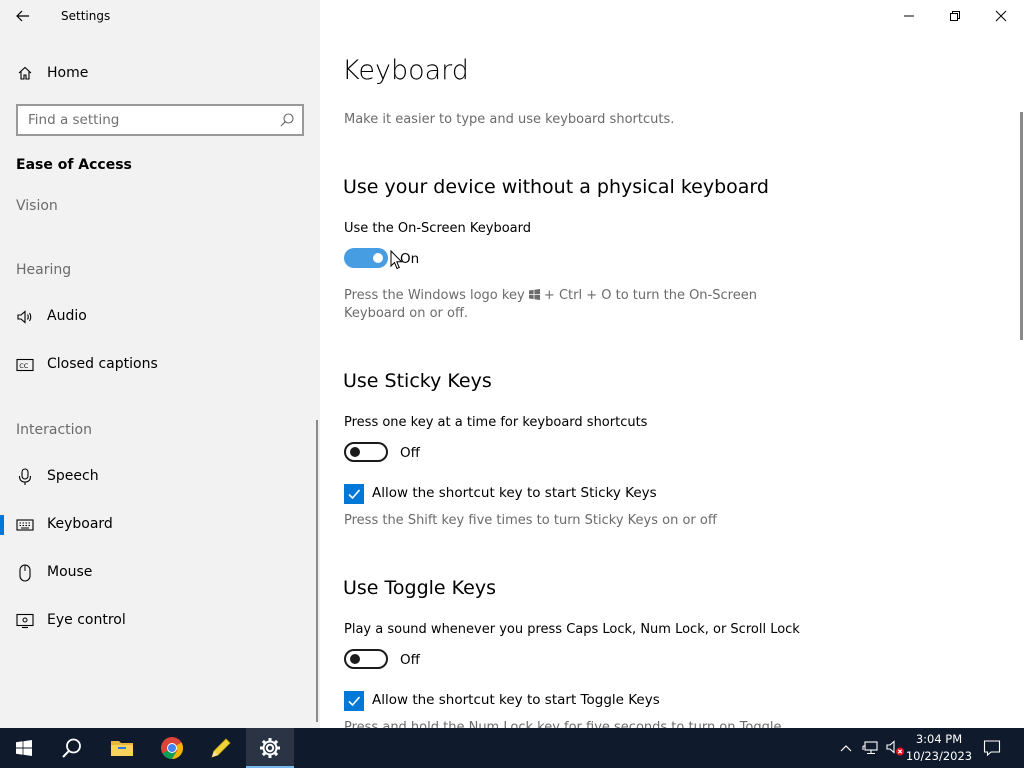  I want to click on clock-time: 3:04 PM, so click(939, 739).